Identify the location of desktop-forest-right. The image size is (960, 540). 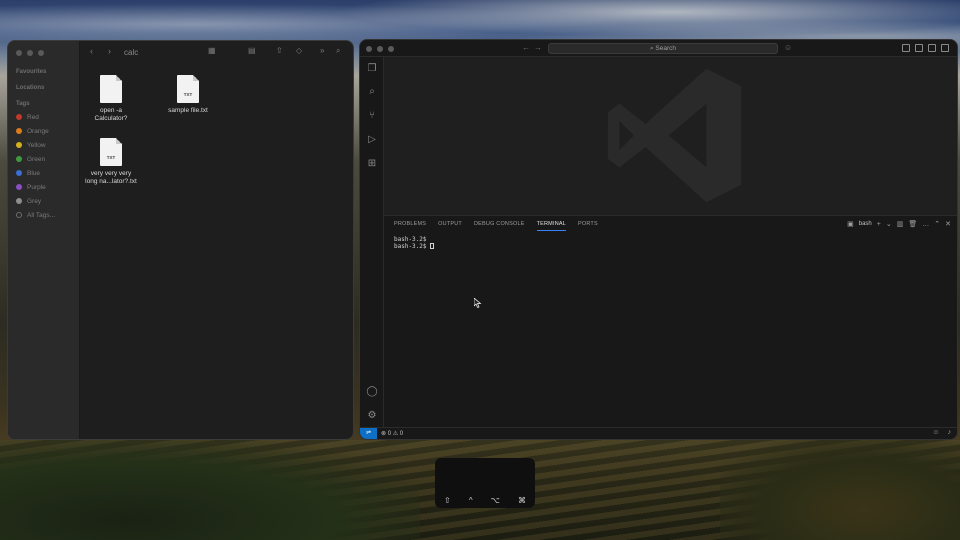
(840, 490).